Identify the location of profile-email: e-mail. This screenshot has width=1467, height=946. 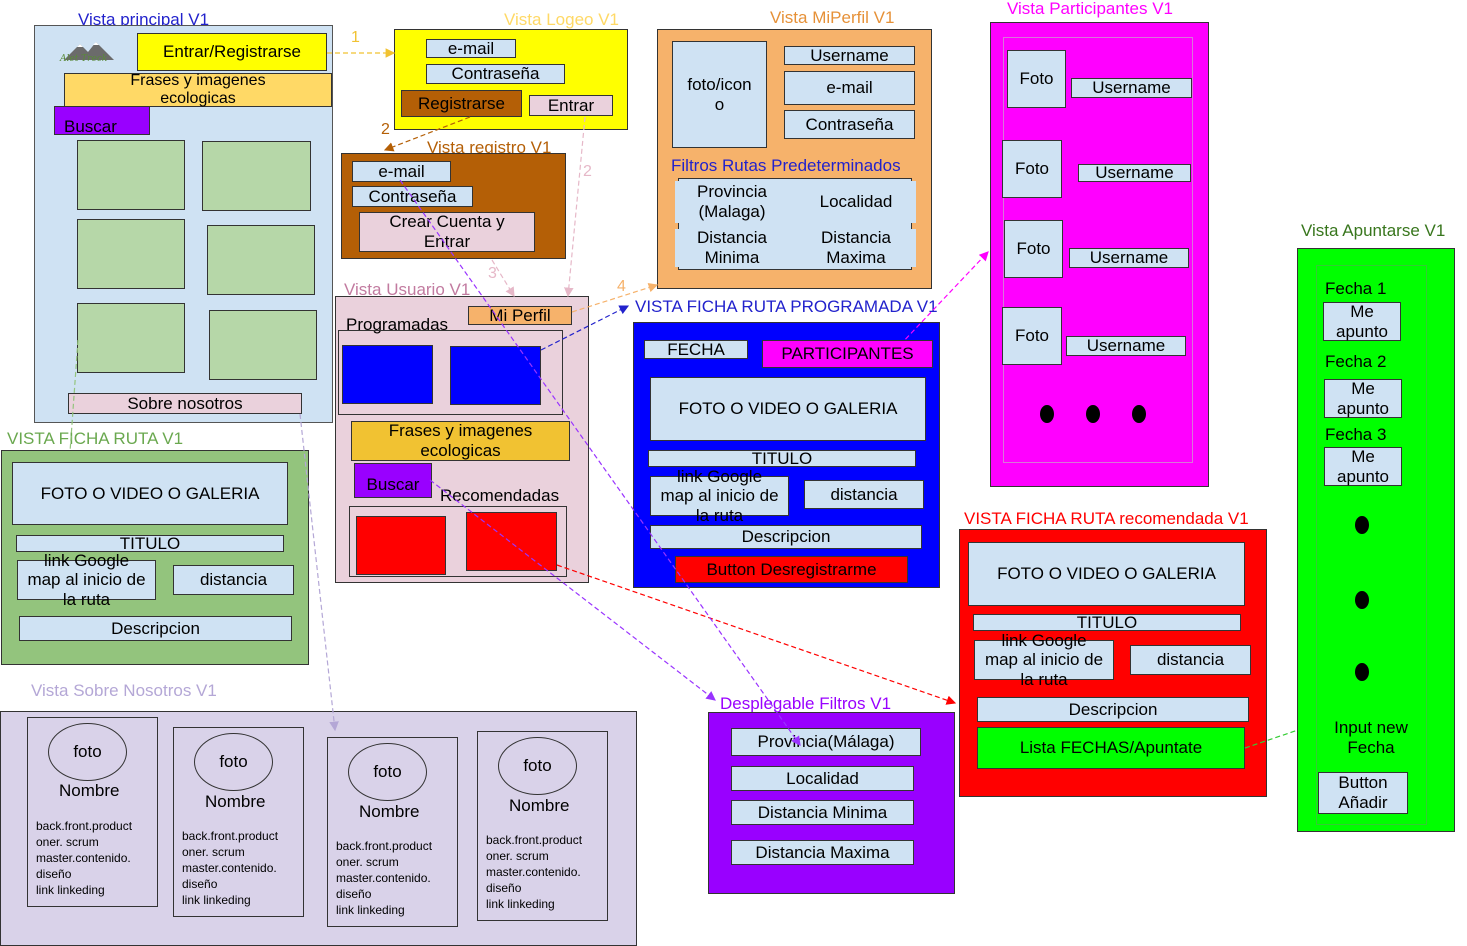
(849, 88).